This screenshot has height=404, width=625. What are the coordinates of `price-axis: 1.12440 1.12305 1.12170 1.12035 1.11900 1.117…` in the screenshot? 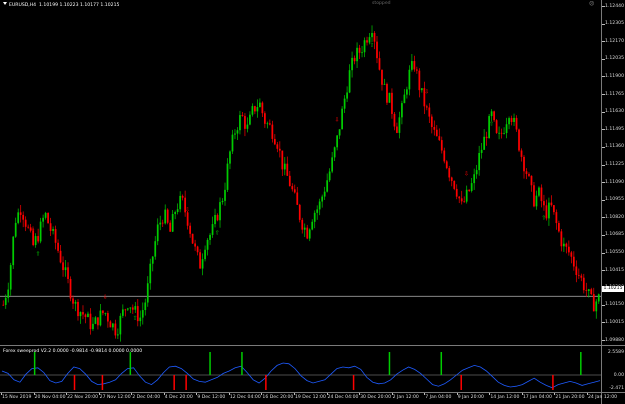 It's located at (613, 202).